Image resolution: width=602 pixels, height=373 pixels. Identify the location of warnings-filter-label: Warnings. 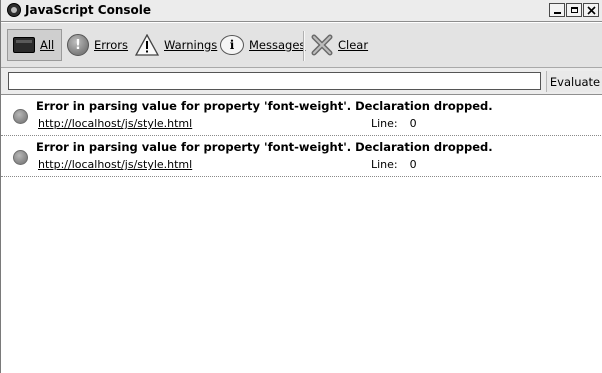
(191, 45).